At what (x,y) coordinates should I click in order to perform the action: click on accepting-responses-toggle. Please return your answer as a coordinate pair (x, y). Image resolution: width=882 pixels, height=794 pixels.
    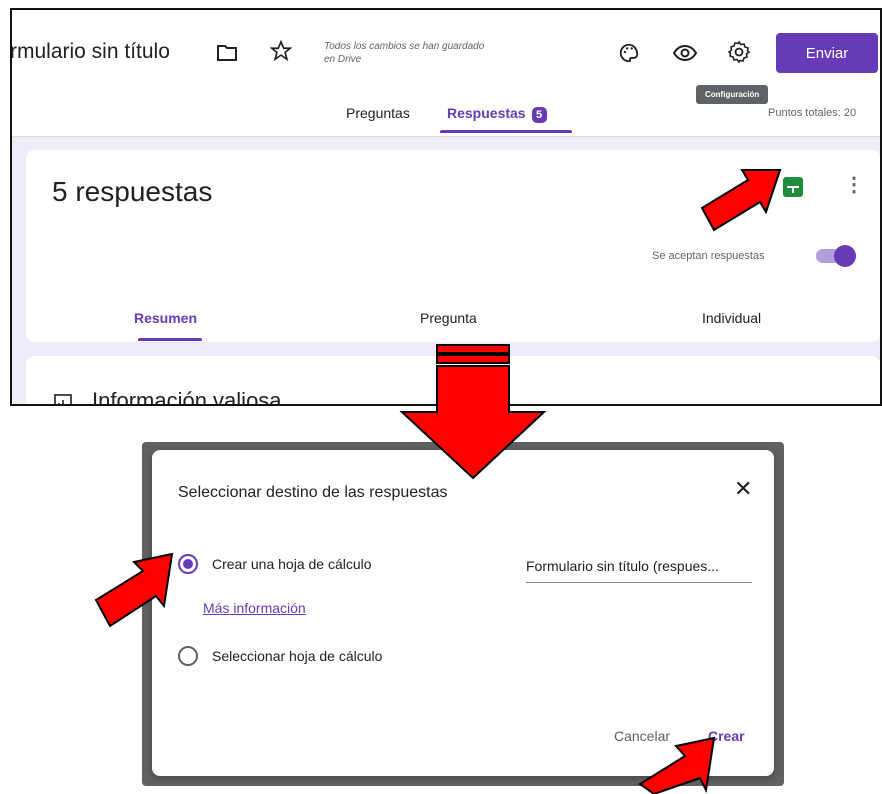
    Looking at the image, I should click on (836, 255).